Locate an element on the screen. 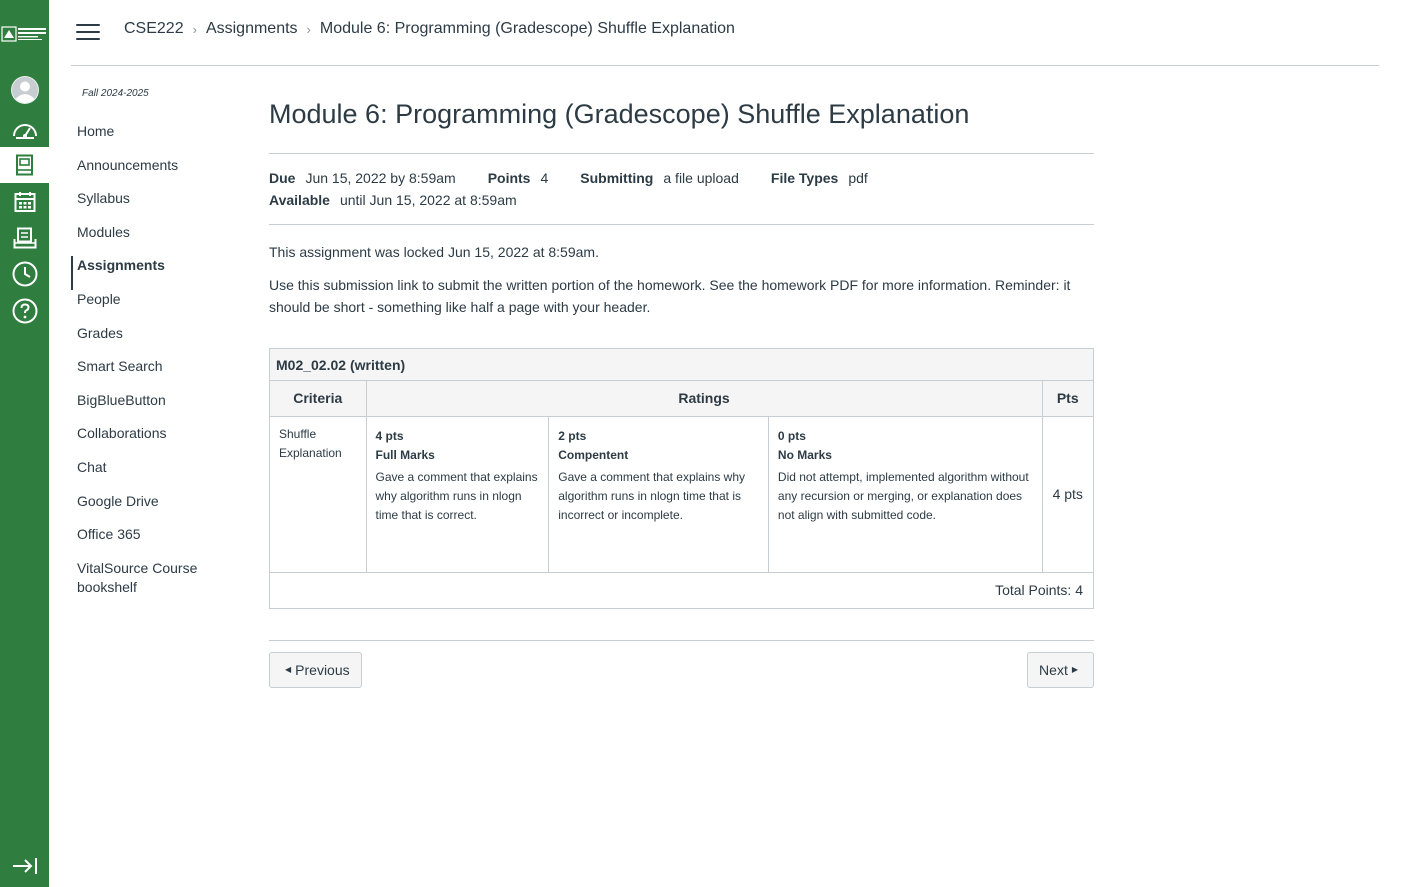 This screenshot has width=1401, height=887. criterion-description: Shuffle Explanation is located at coordinates (318, 494).